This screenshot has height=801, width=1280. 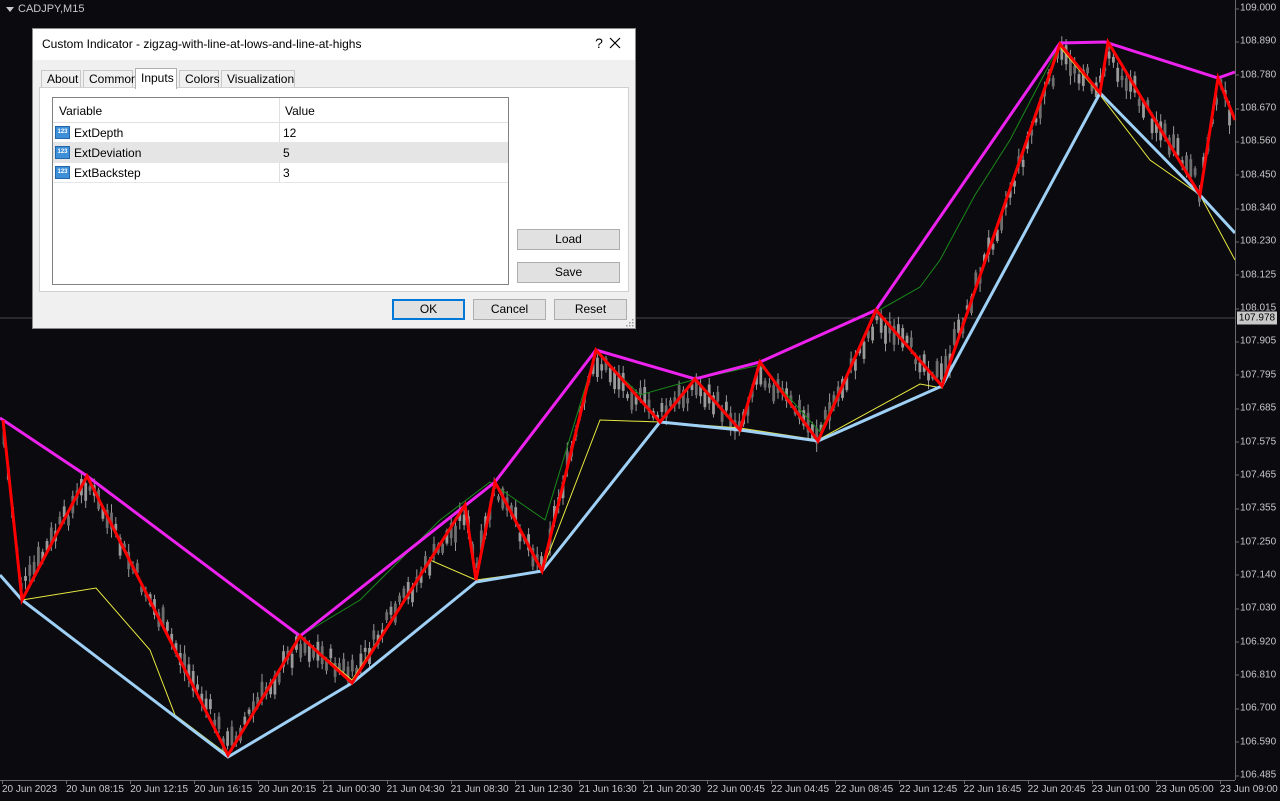 I want to click on tab-about: About, so click(x=61, y=78).